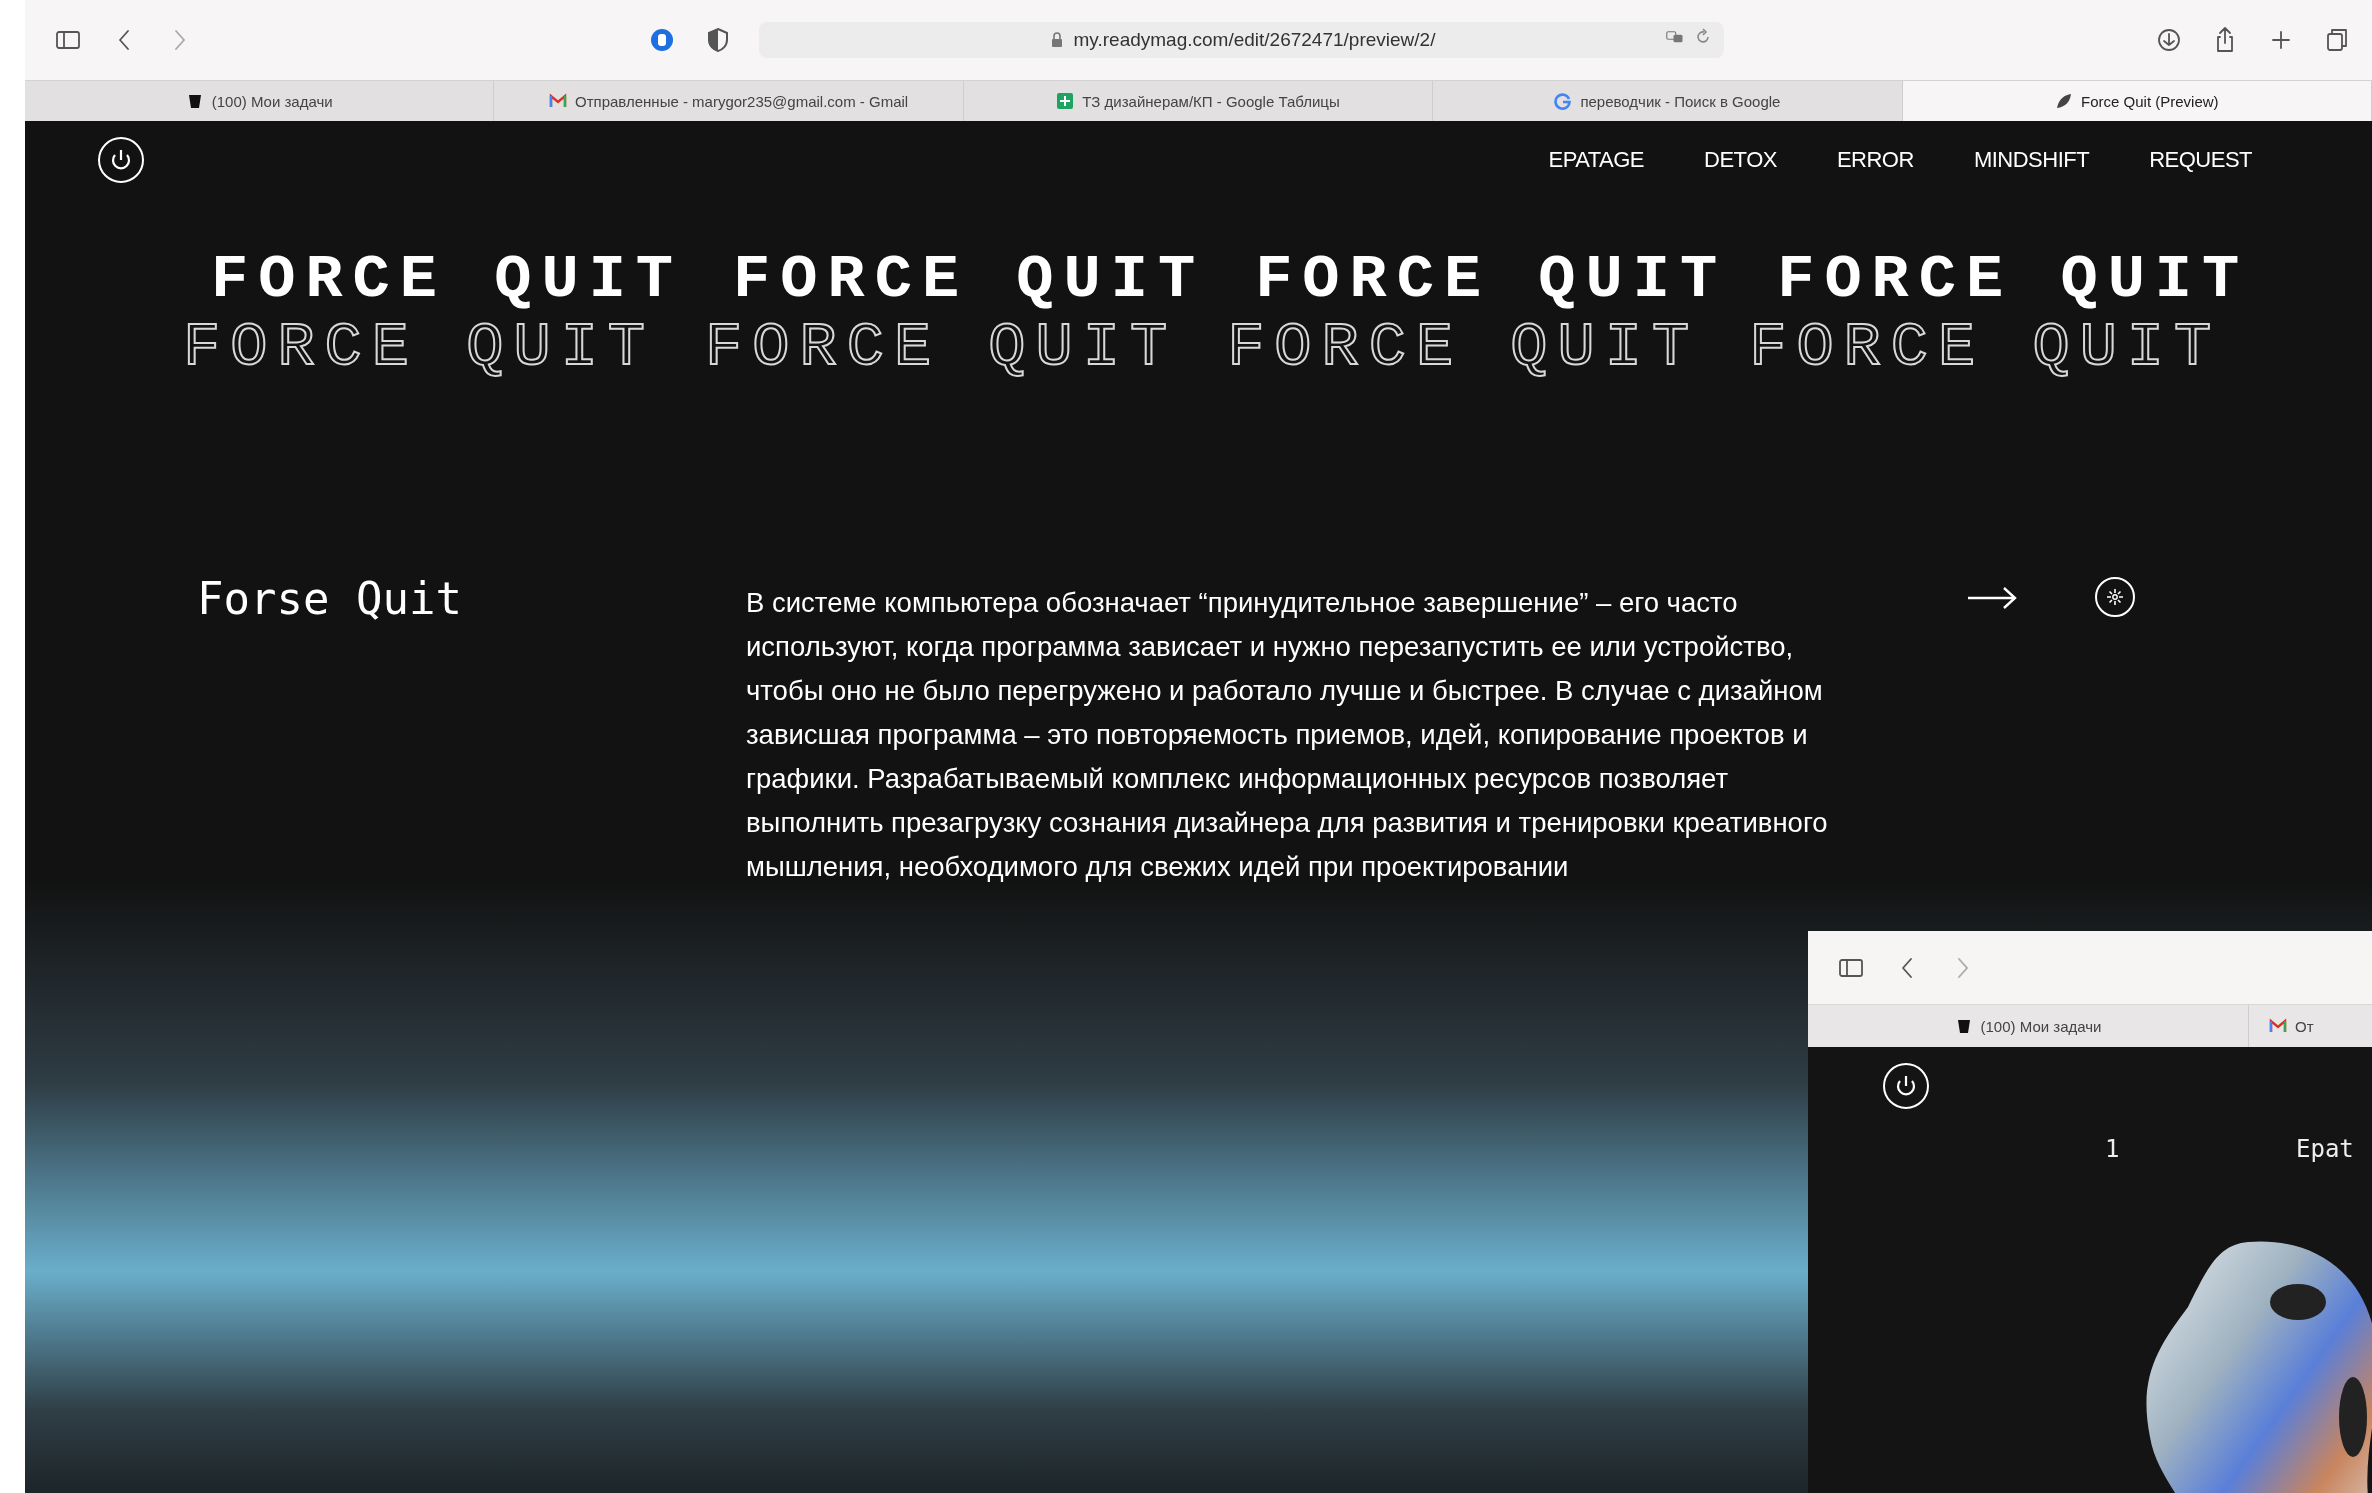 The height and width of the screenshot is (1493, 2372). Describe the element at coordinates (1287, 735) in the screenshot. I see `description-paragraph: В системе компьютера обозначает “принудительное завершение” – его часто используют, когда программа зависает и нужно перезапустить ее или устройство, чтобы оно не было перегружено и работало лучше и быстрее. В случае с дизайном зависшая программа – это повторяемость приемов, идей, копирование проектов и графики. Разрабатываемый комплекс информационных ресурсов позволяет выполнить презагрузку сознания дизайнера для развития и тренировки креативного мышления, необходимого для свежих идей при проектировании` at that location.